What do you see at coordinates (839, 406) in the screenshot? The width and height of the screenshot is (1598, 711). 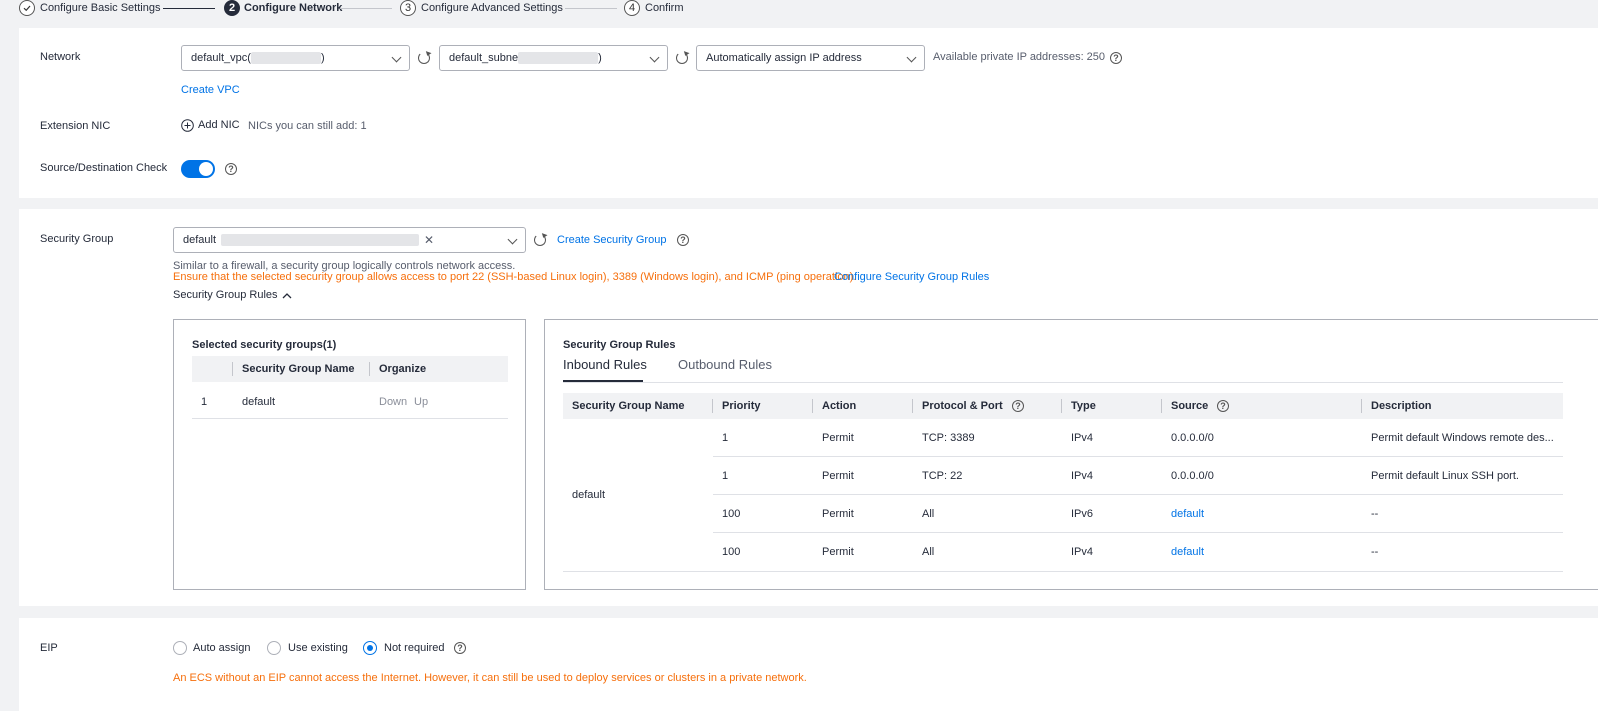 I see `column-header: Action` at bounding box center [839, 406].